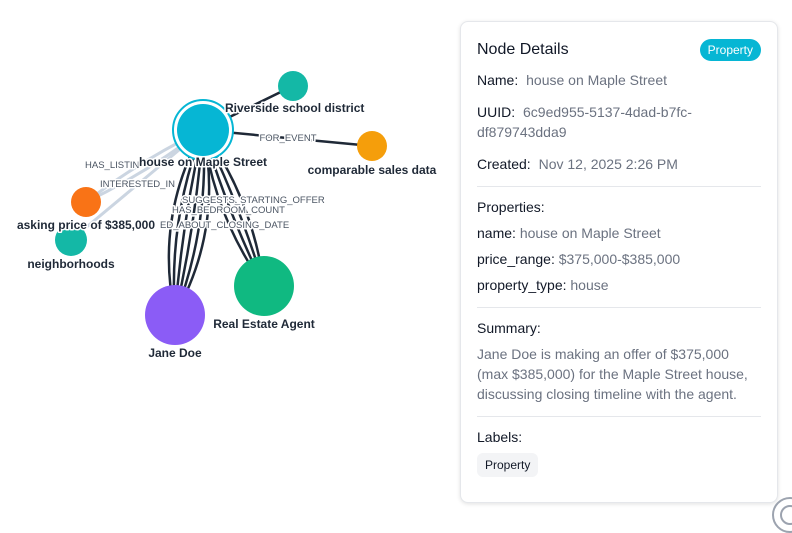 The width and height of the screenshot is (792, 533). Describe the element at coordinates (511, 207) in the screenshot. I see `properties-title: Properties:` at that location.